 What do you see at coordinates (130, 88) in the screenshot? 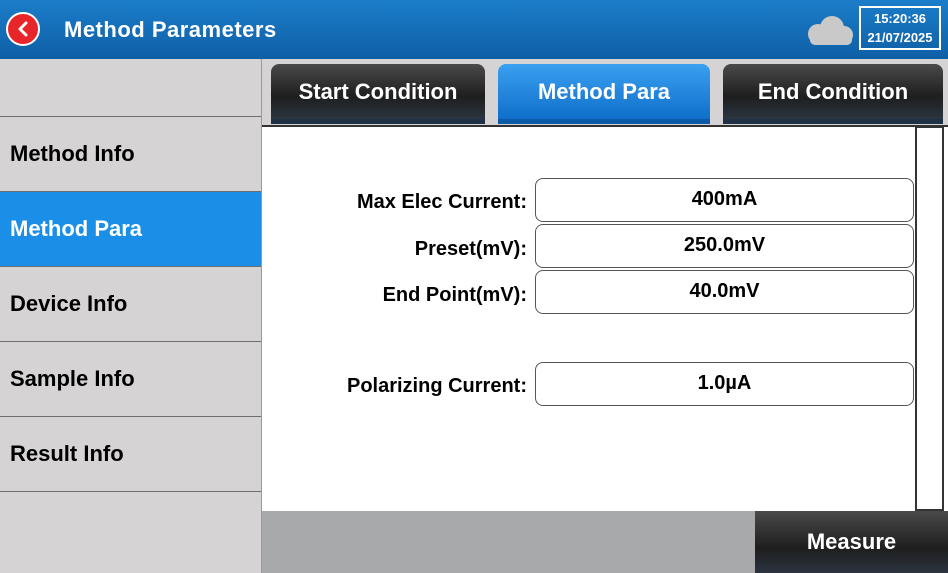
I see `sidebar-item-blank` at bounding box center [130, 88].